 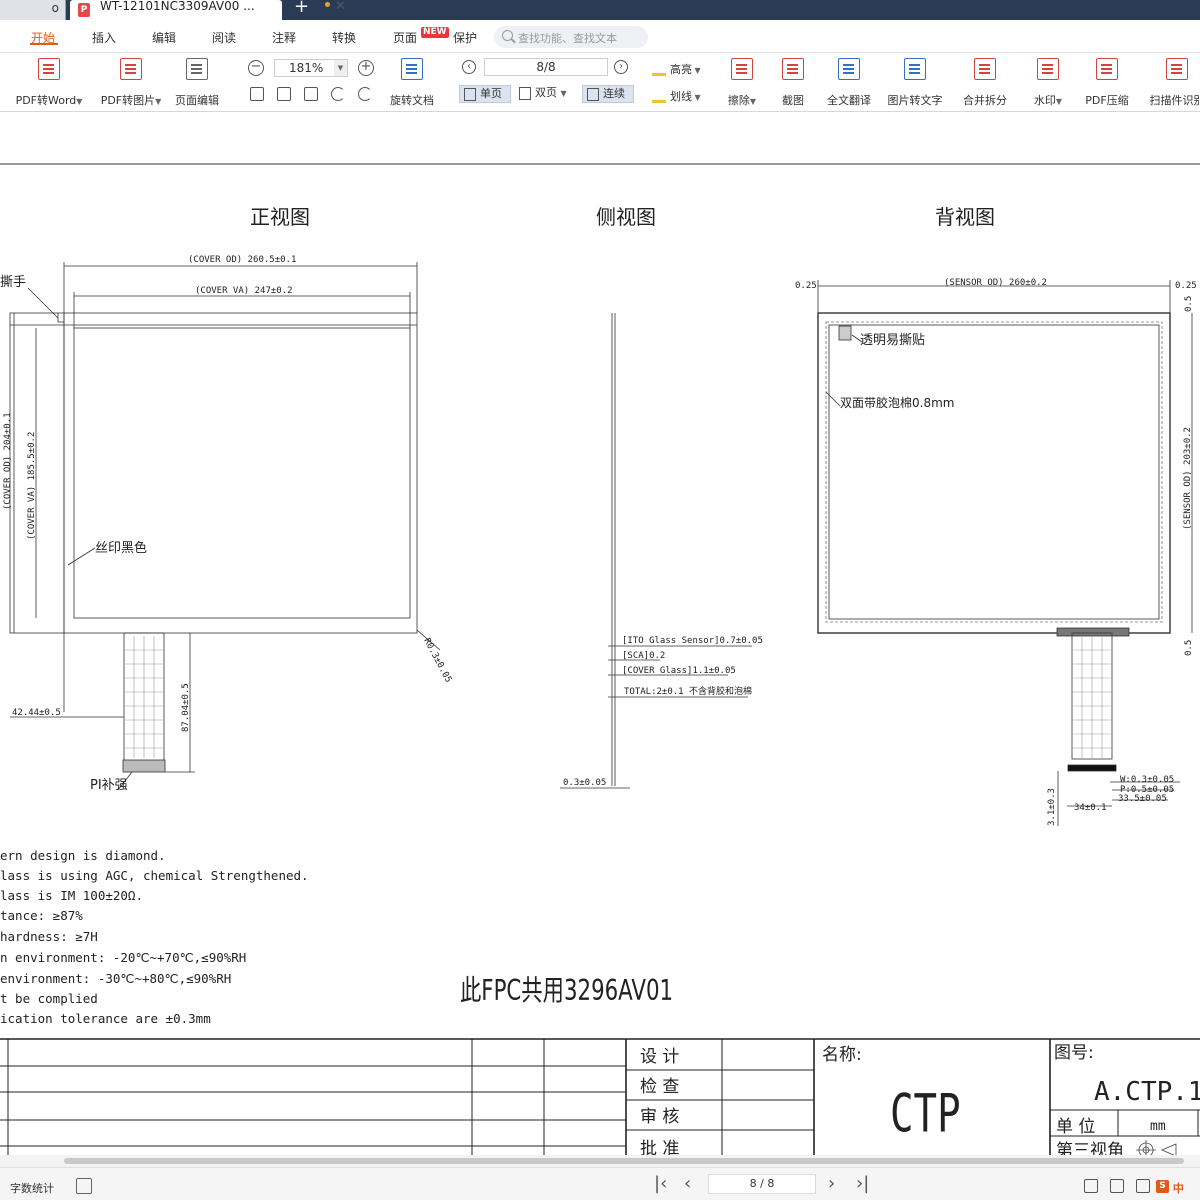 I want to click on pdf-to-word-icon, so click(x=49, y=69).